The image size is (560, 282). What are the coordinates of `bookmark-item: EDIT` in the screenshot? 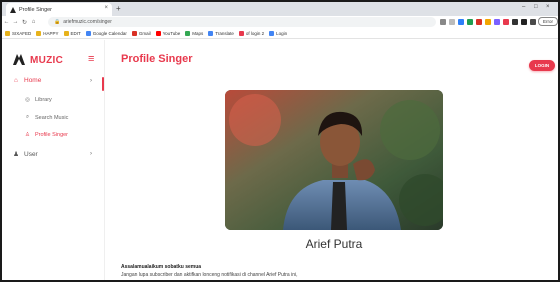 It's located at (72, 33).